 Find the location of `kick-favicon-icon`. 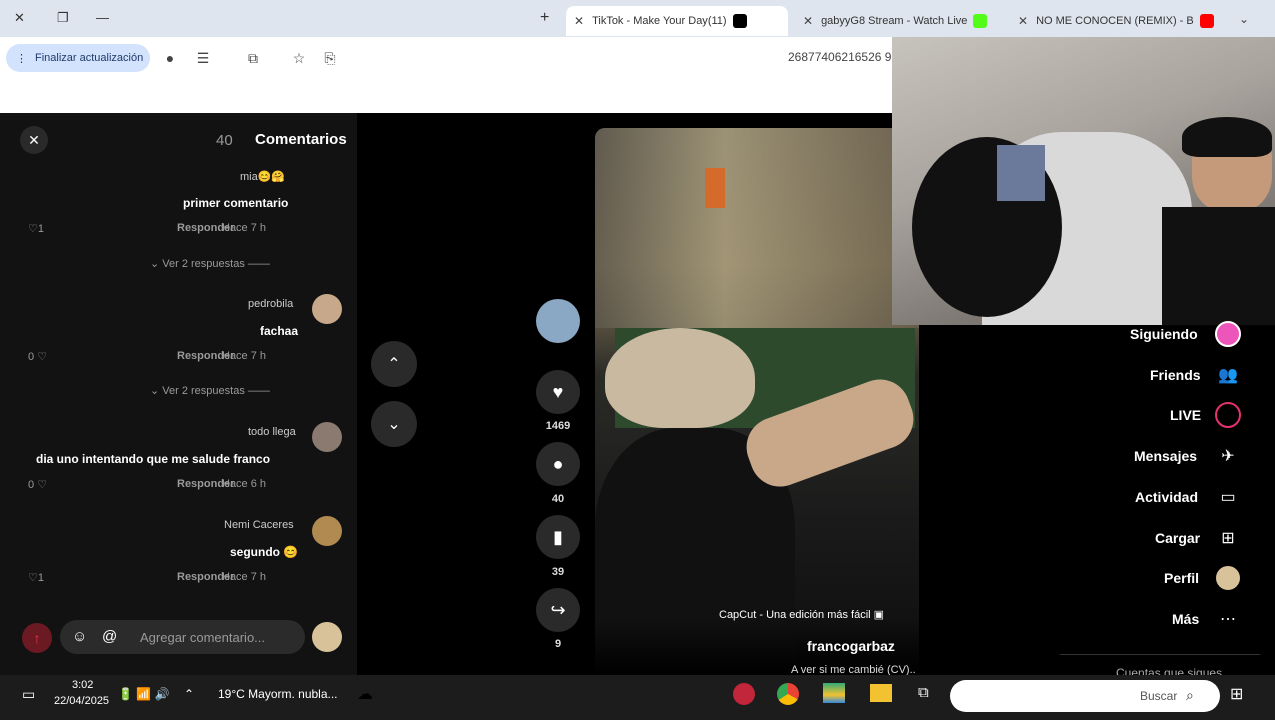

kick-favicon-icon is located at coordinates (980, 21).